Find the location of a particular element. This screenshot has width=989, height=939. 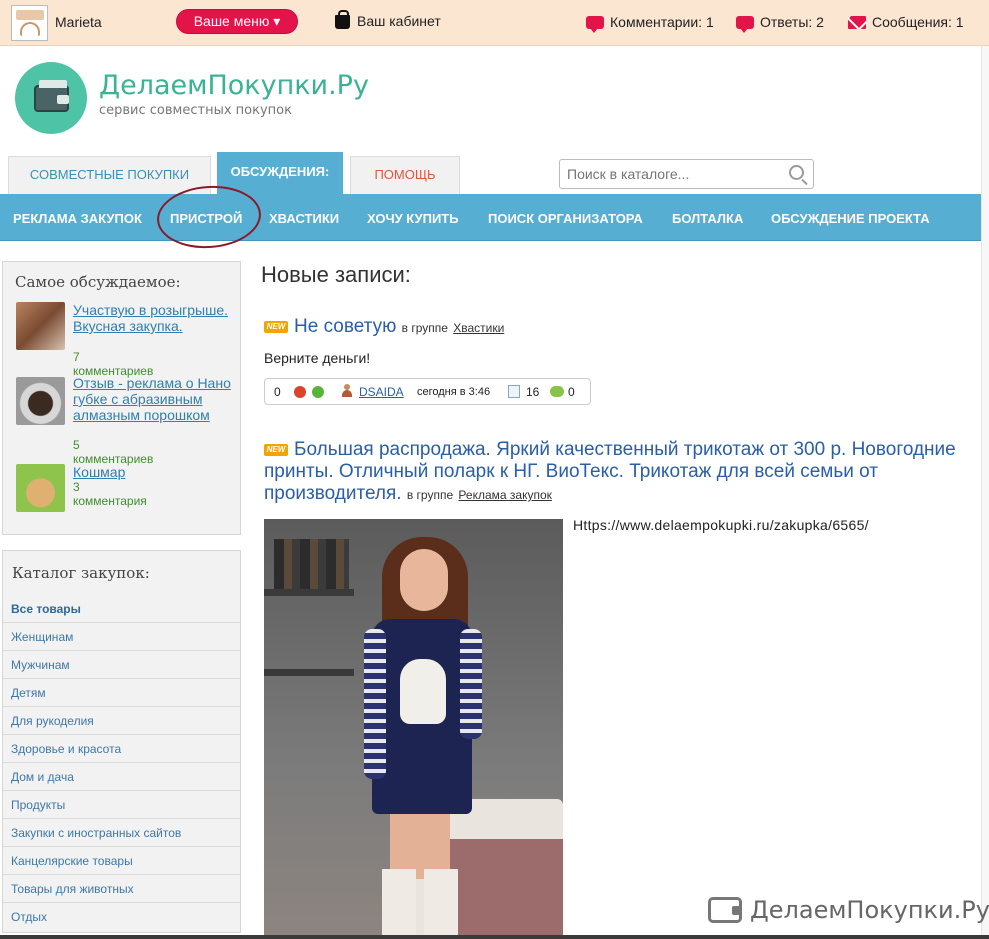

your-menu-button: Ваше меню ▾ is located at coordinates (237, 21).